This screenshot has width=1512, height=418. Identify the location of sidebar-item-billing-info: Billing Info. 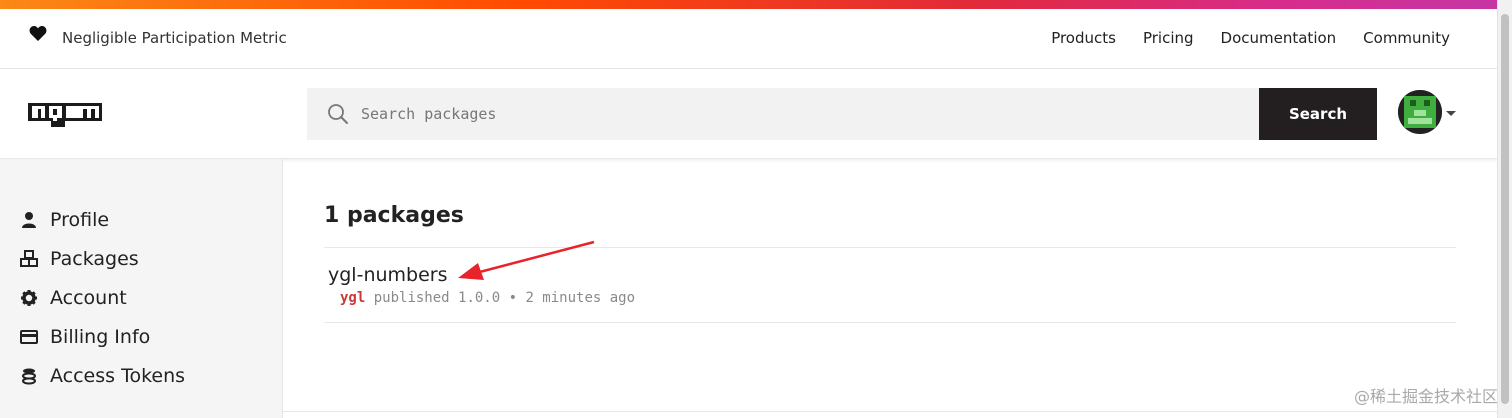
(85, 337).